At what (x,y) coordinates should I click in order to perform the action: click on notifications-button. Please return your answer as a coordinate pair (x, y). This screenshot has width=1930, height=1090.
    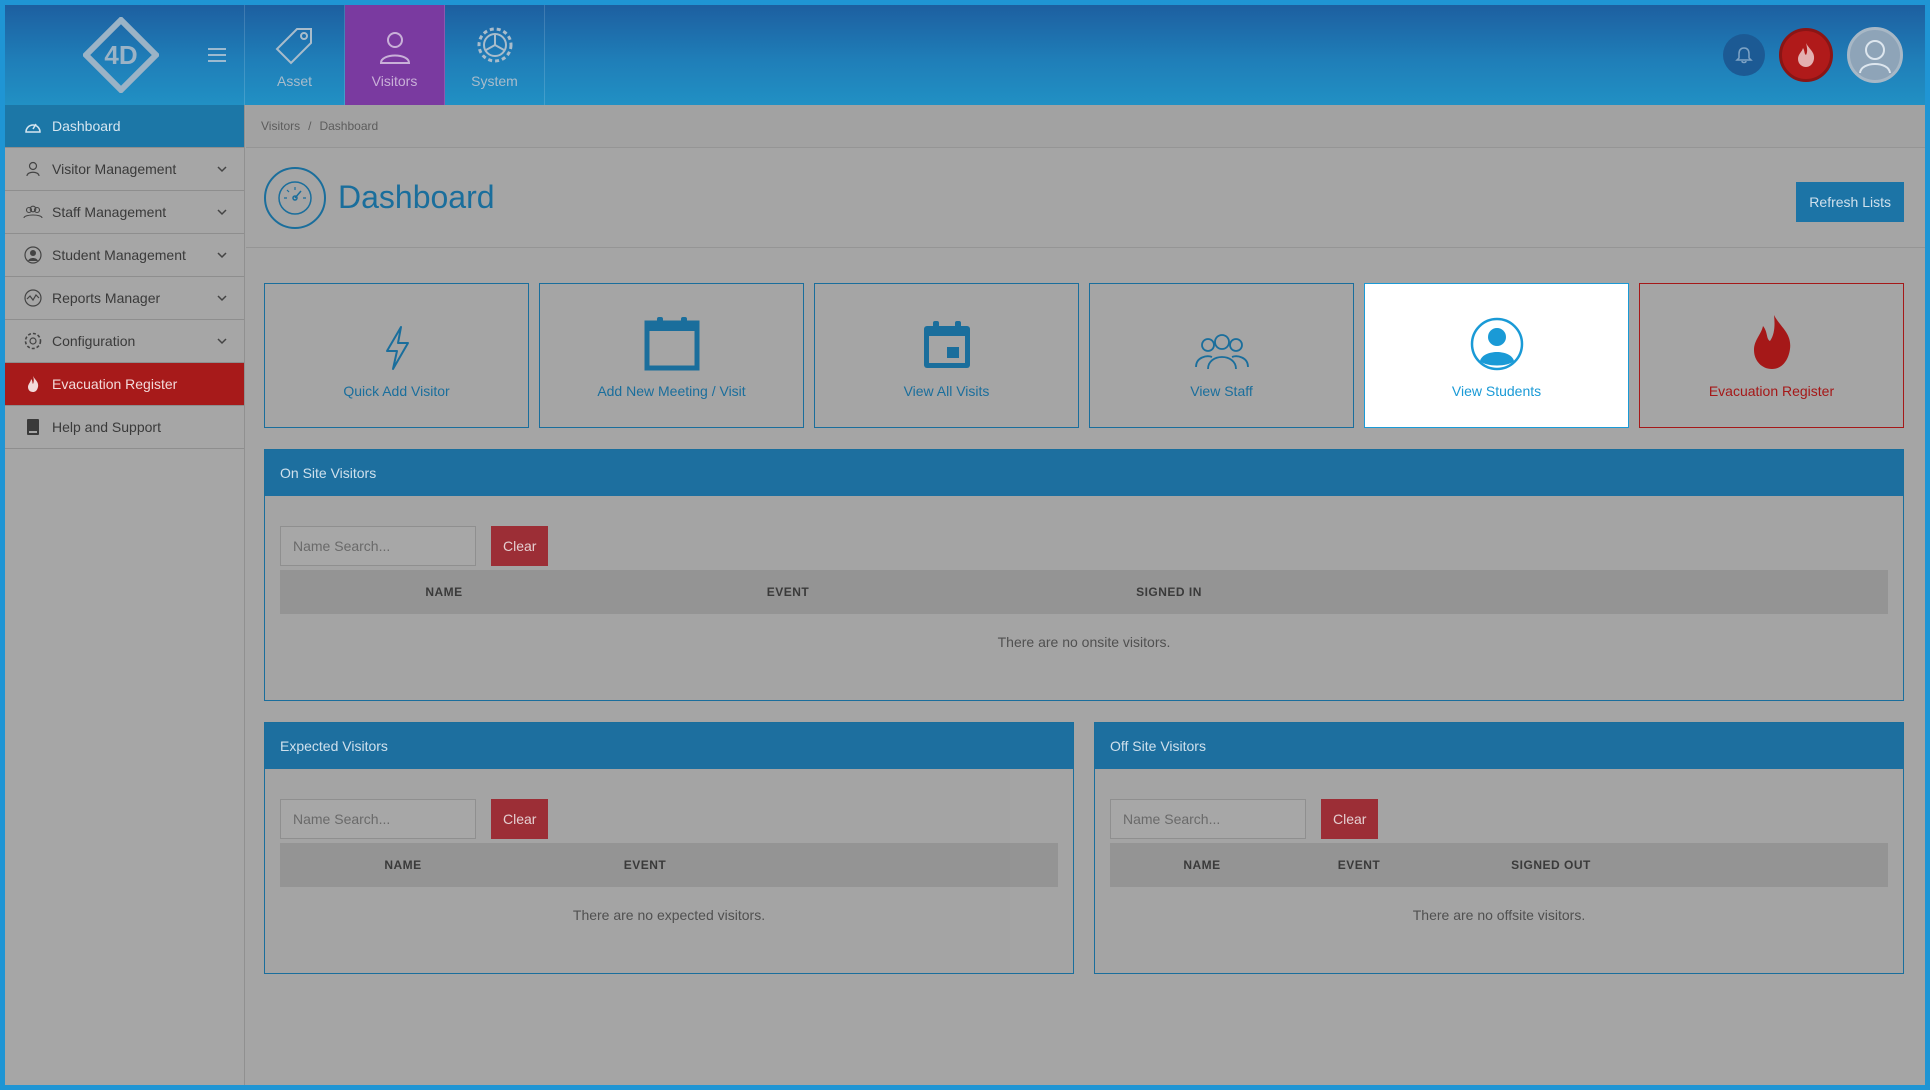
    Looking at the image, I should click on (1744, 55).